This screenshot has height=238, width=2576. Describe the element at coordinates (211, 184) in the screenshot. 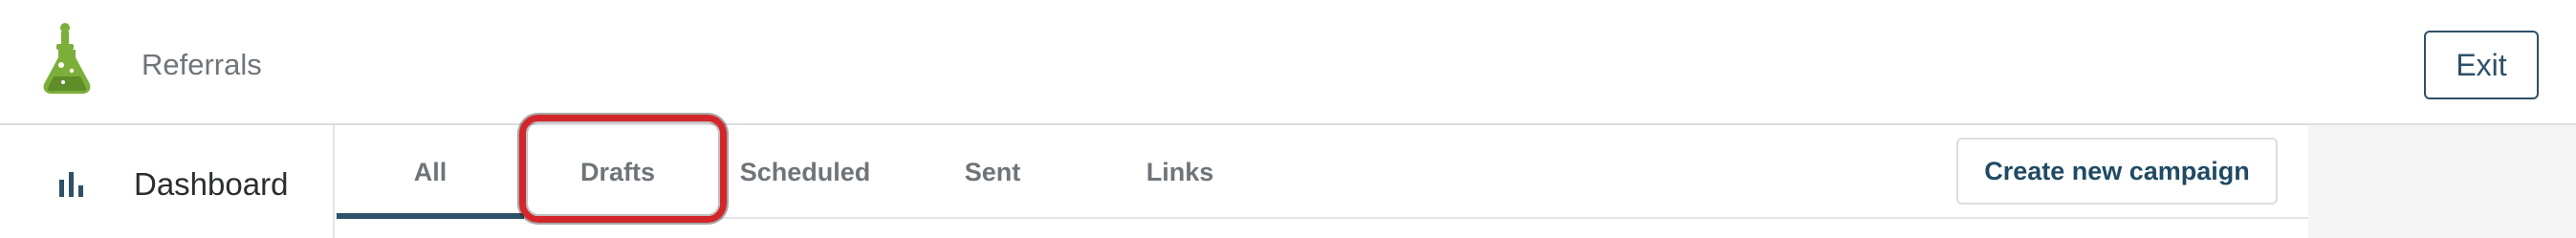

I see `sidebar-item-label: Dashboard` at that location.